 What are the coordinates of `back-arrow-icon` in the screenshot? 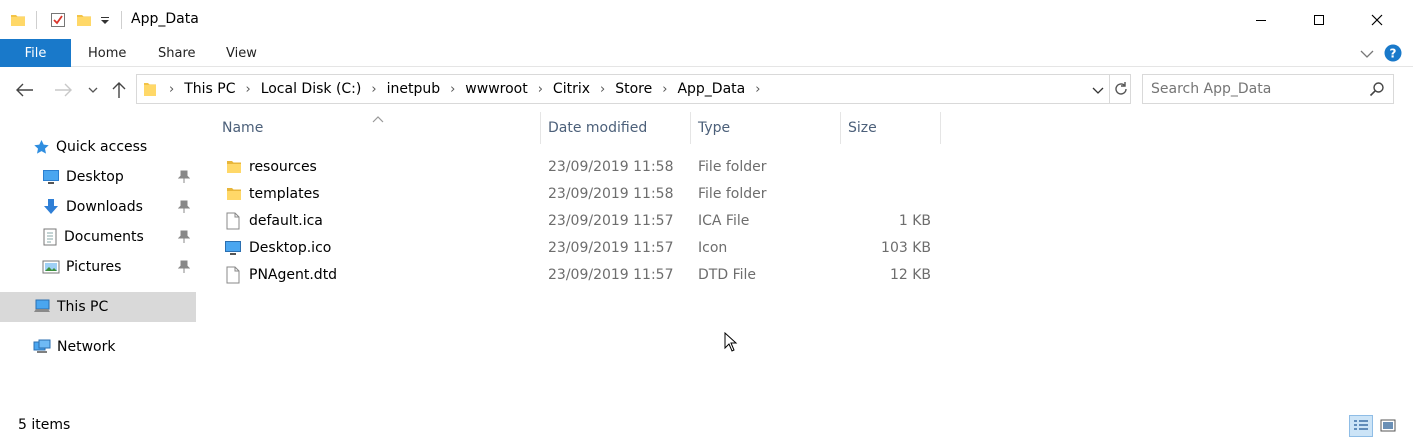 It's located at (24, 90).